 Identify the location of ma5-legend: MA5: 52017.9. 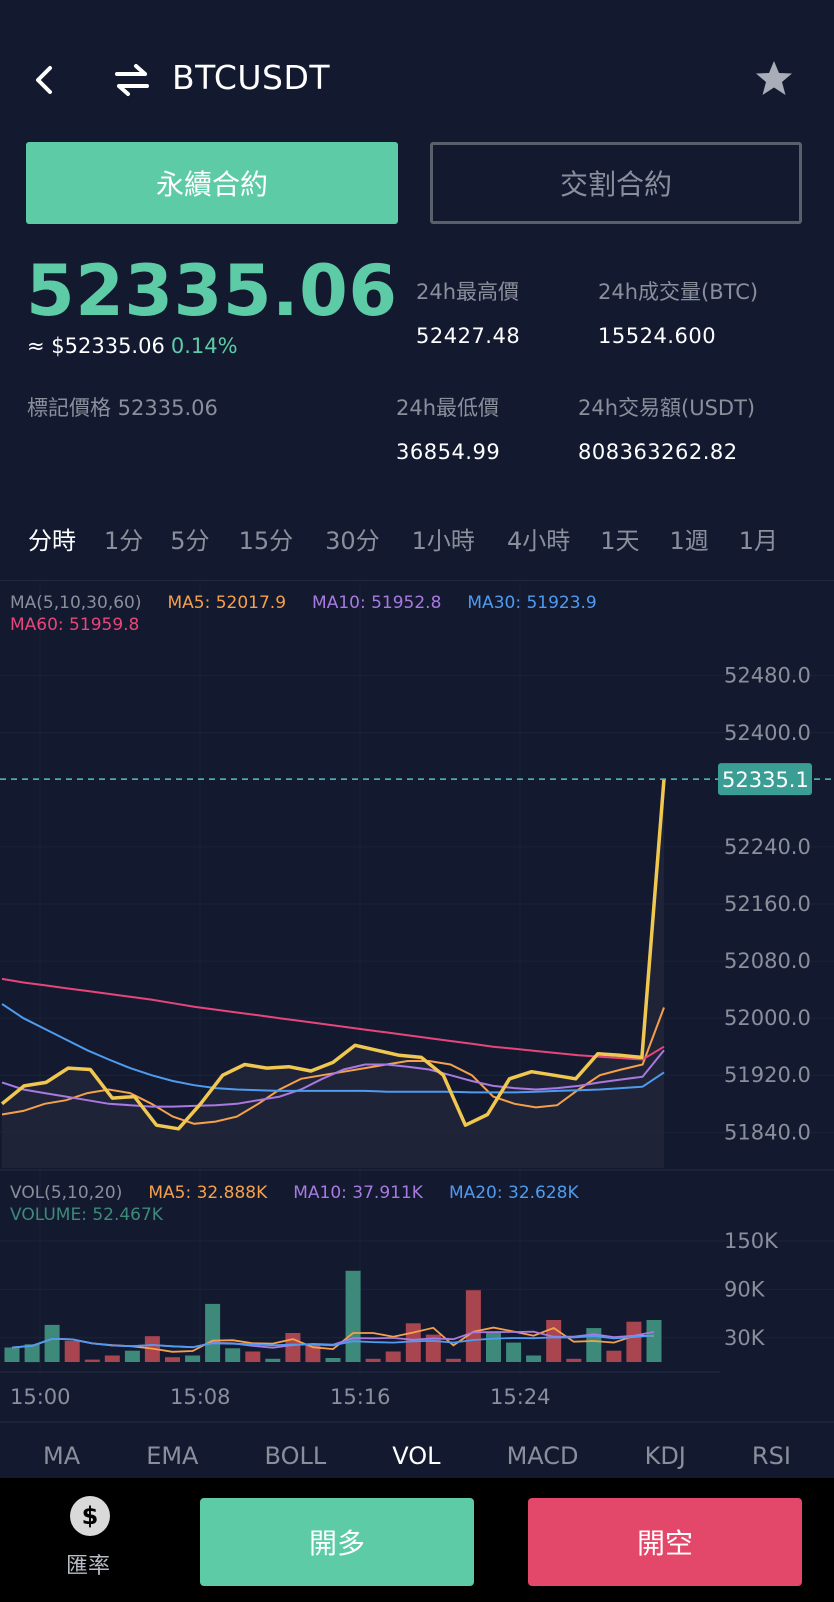
(227, 603).